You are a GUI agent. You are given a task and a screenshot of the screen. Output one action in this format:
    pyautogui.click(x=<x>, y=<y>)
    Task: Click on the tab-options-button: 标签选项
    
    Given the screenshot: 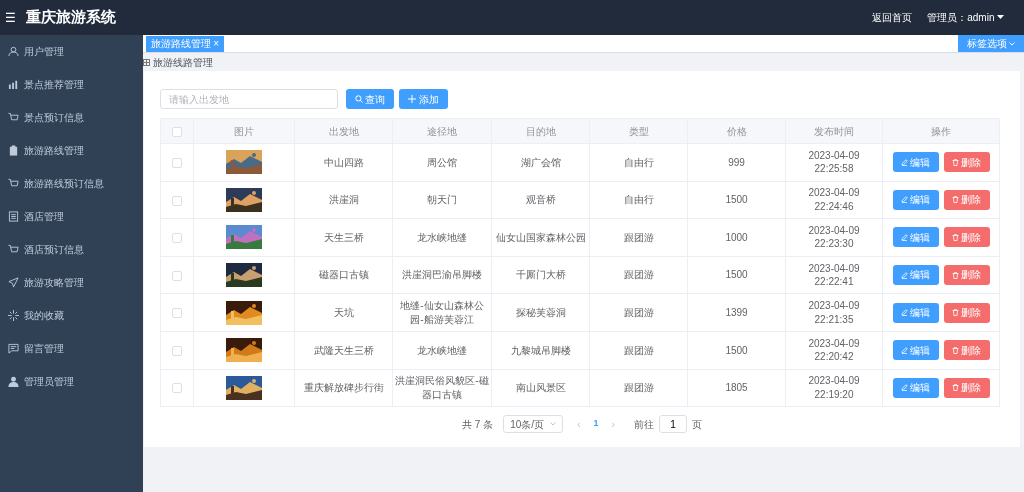 What is the action you would take?
    pyautogui.click(x=990, y=43)
    